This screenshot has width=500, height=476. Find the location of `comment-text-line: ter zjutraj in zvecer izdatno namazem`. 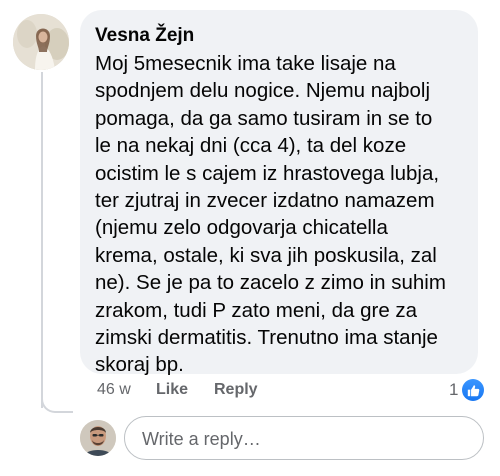

comment-text-line: ter zjutraj in zvecer izdatno namazem is located at coordinates (265, 201).